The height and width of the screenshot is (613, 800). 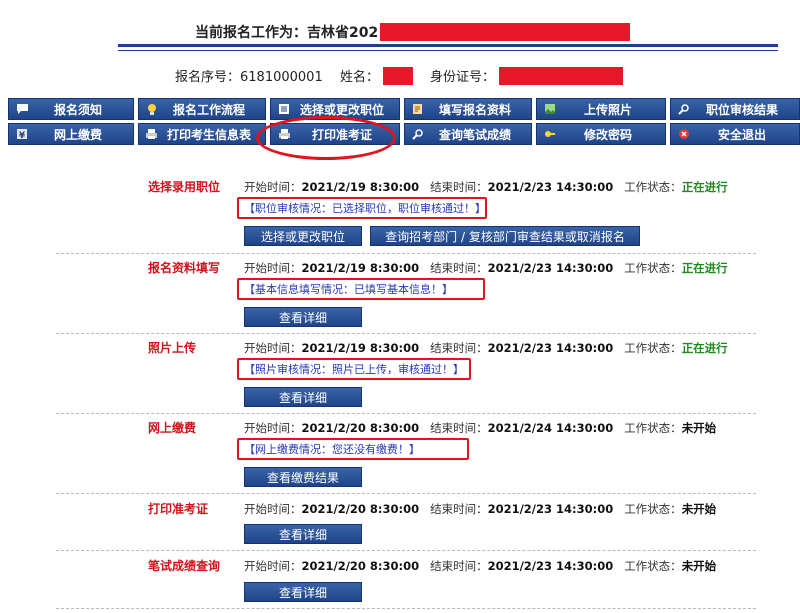 What do you see at coordinates (303, 236) in the screenshot?
I see `select-position-button: 选择或更改职位` at bounding box center [303, 236].